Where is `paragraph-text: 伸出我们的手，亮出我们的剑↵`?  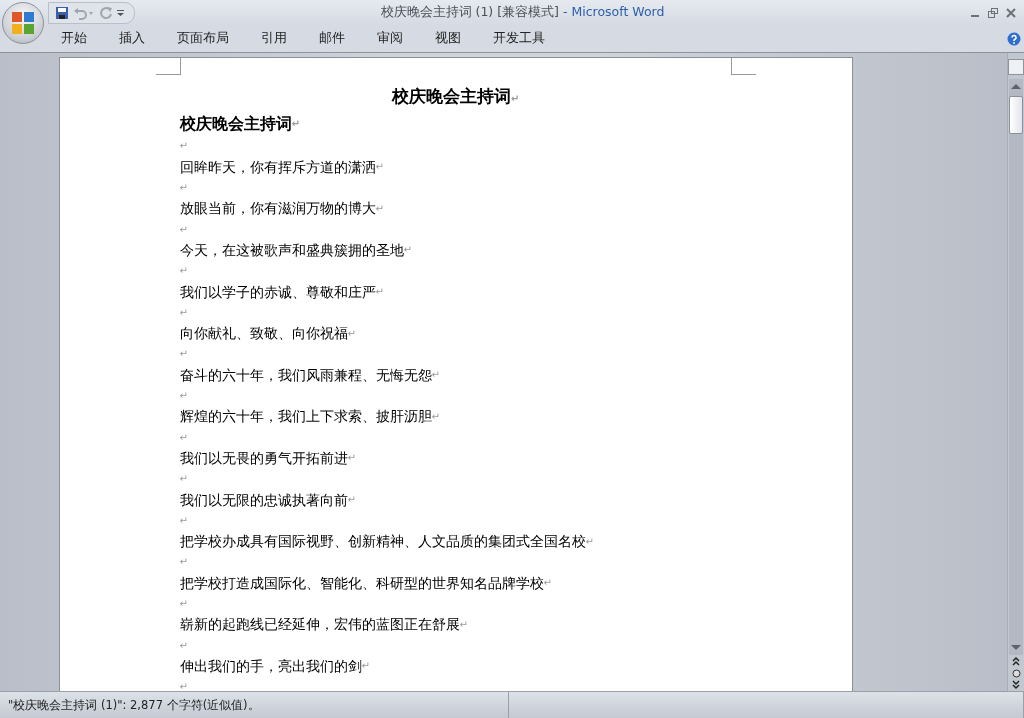
paragraph-text: 伸出我们的手，亮出我们的剑↵ is located at coordinates (275, 666).